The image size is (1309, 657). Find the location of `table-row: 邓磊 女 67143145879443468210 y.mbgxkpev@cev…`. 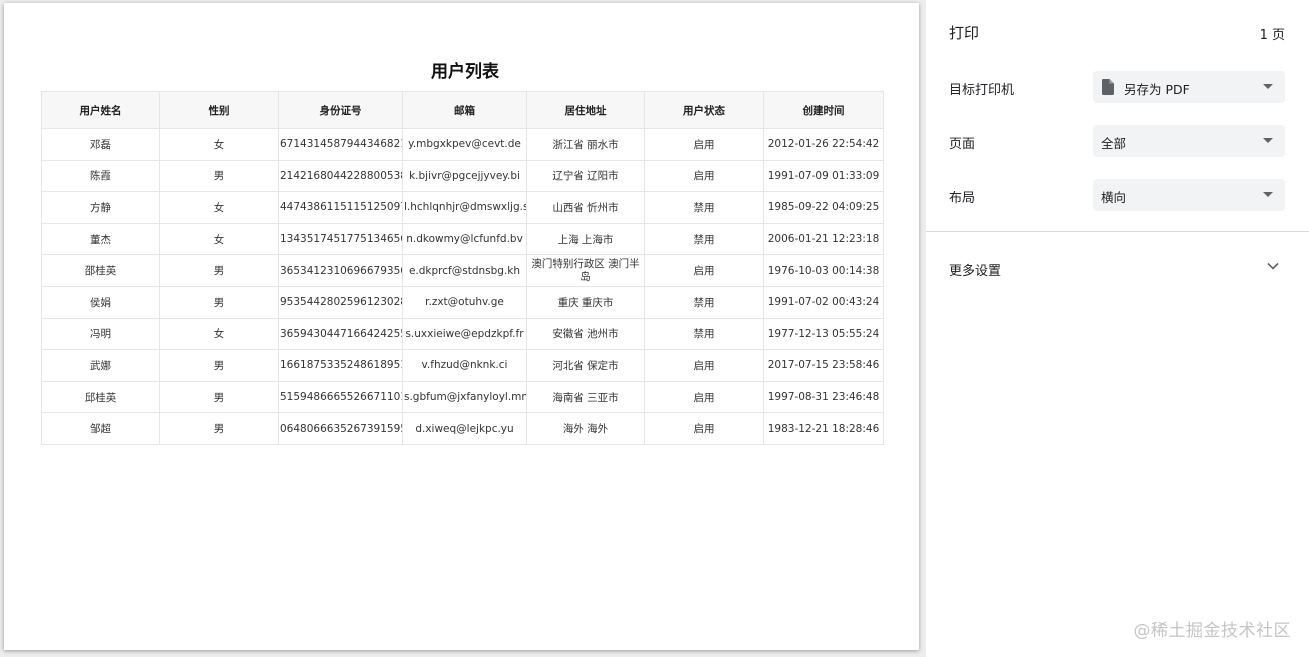

table-row: 邓磊 女 67143145879443468210 y.mbgxkpev@cev… is located at coordinates (462, 144).